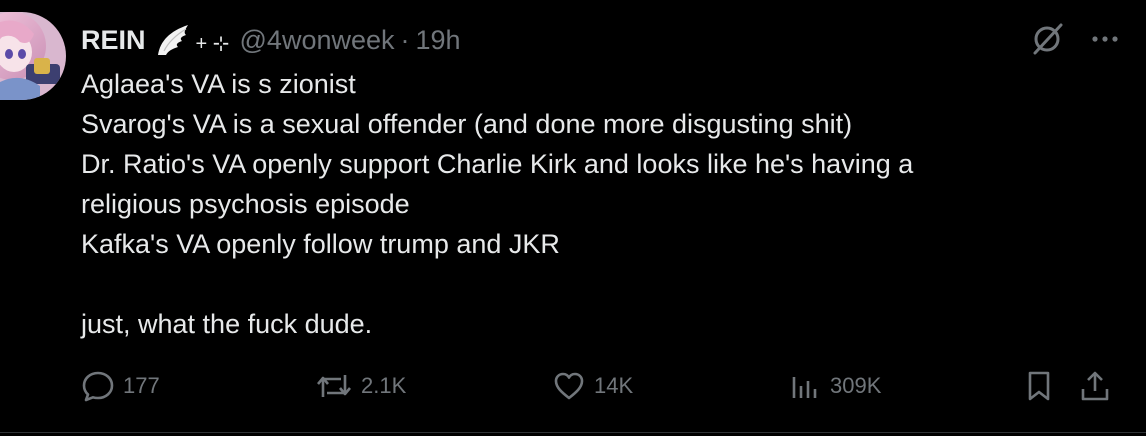 The image size is (1146, 436). What do you see at coordinates (245, 204) in the screenshot?
I see `post-text-line: religious psychosis episode` at bounding box center [245, 204].